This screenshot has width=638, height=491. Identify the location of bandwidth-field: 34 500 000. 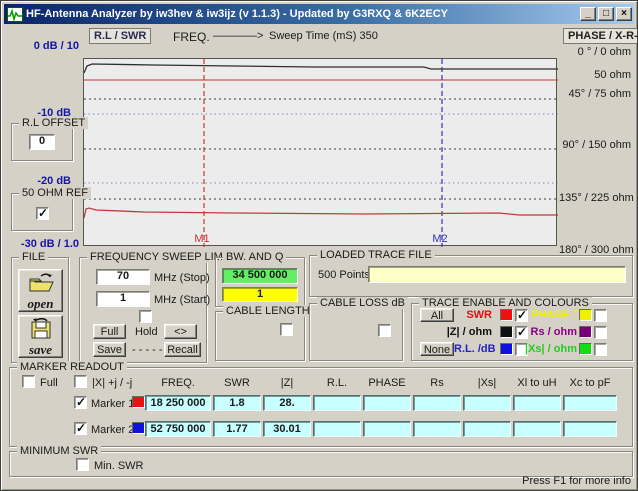
(260, 276).